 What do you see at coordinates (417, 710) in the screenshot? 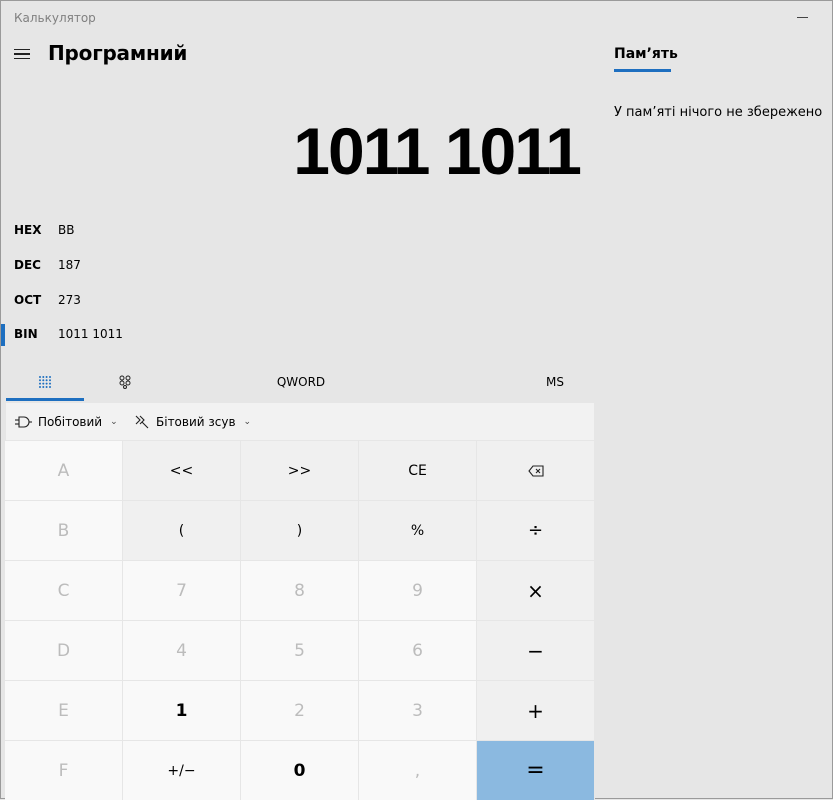
I see `key-3: 3` at bounding box center [417, 710].